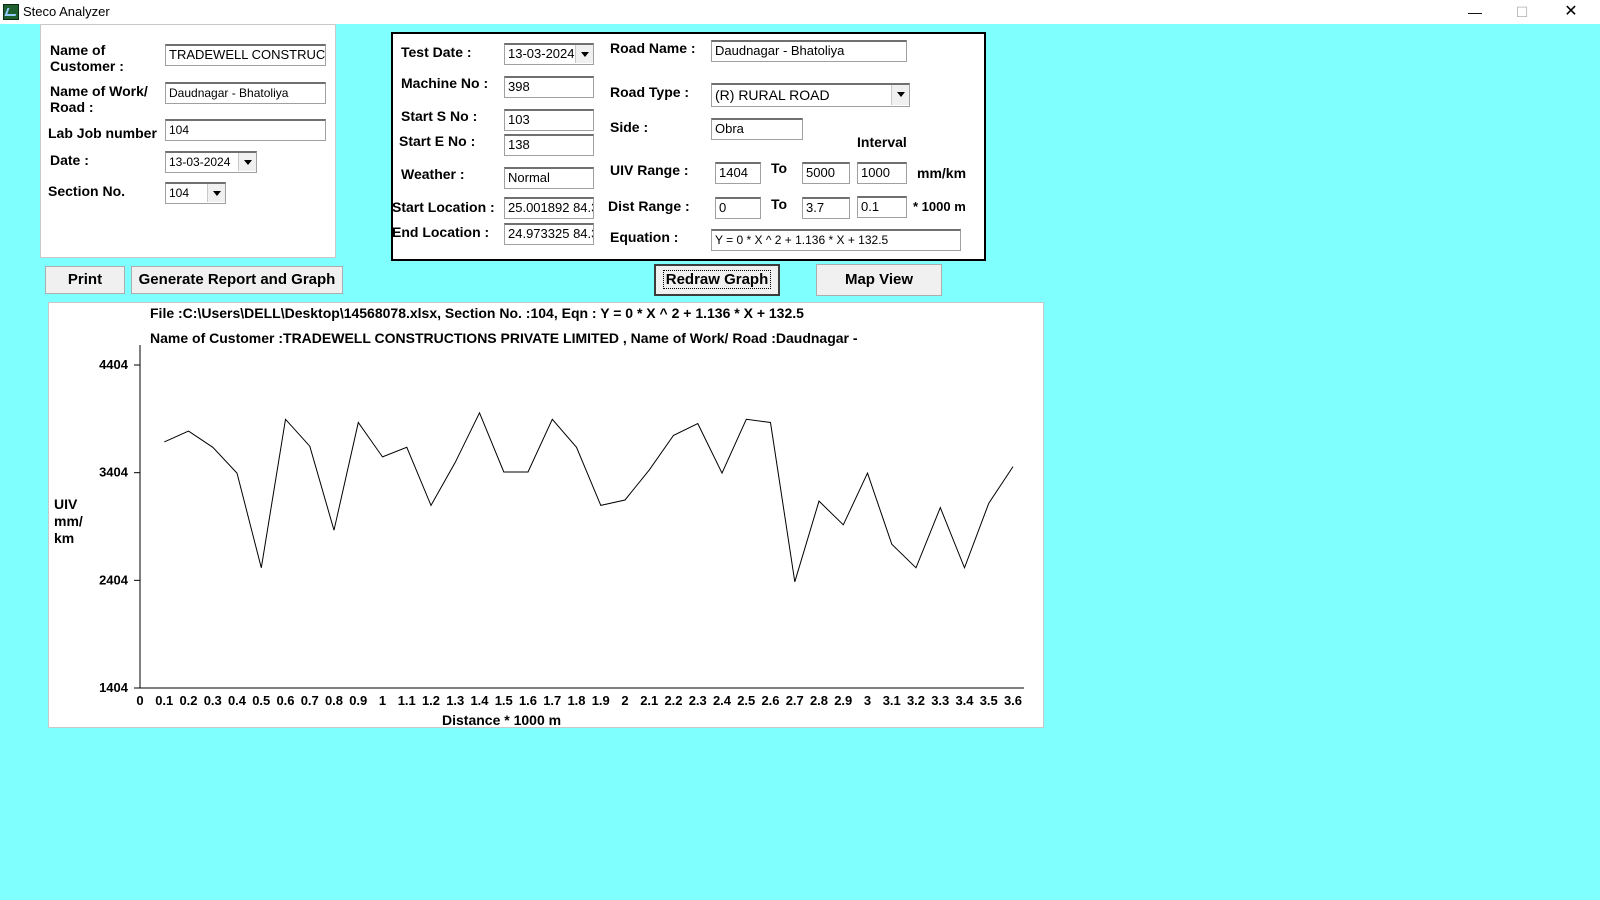 Image resolution: width=1600 pixels, height=900 pixels. I want to click on road-name-input: Daudnagar - Bhatoliya, so click(809, 51).